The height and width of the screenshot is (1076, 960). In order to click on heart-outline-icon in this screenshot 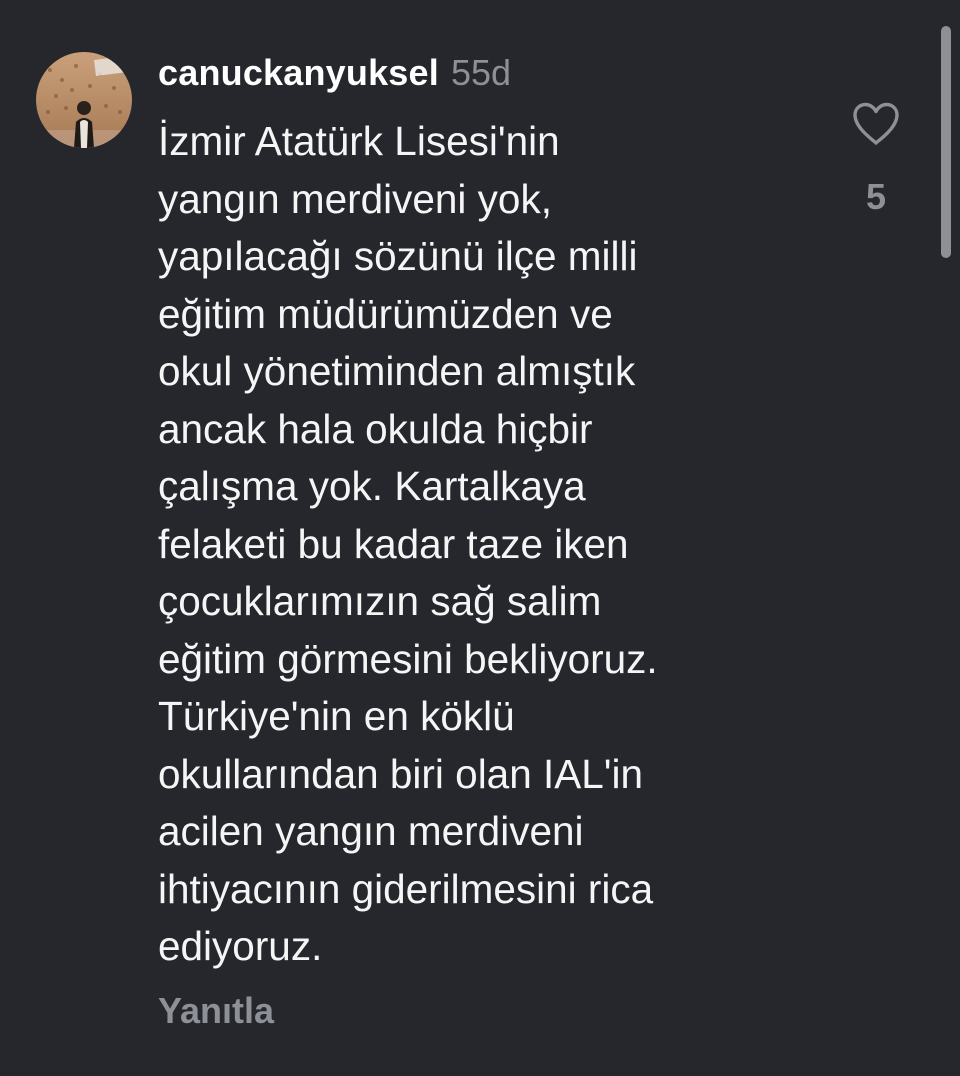, I will do `click(876, 123)`.